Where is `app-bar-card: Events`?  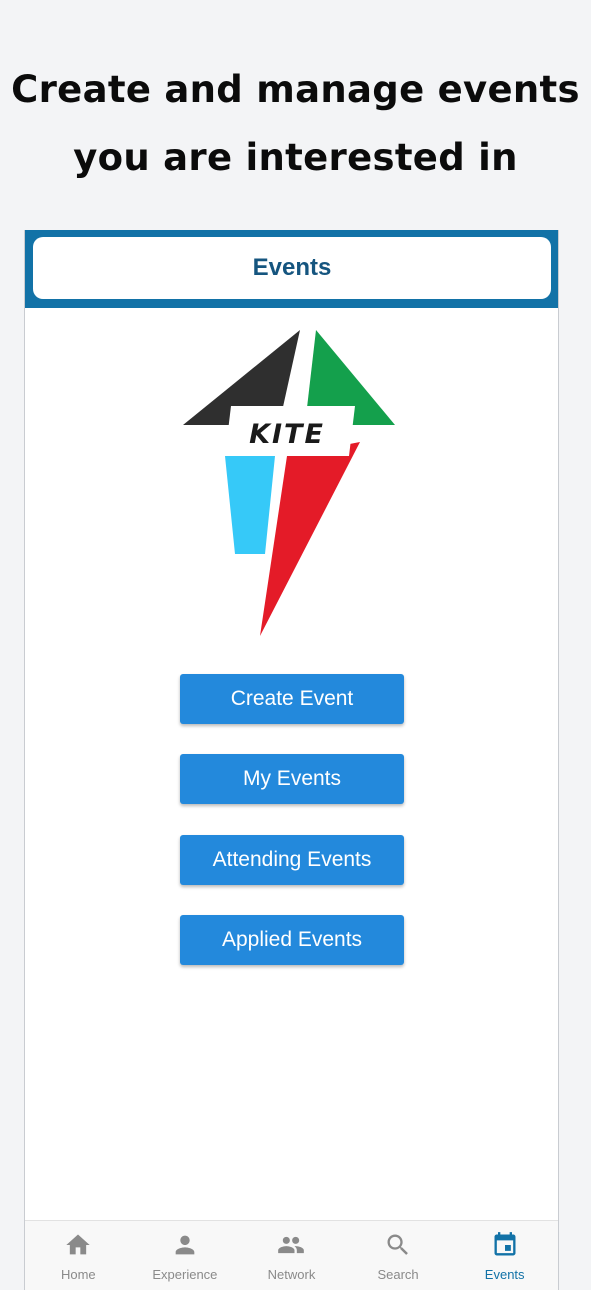 app-bar-card: Events is located at coordinates (292, 268).